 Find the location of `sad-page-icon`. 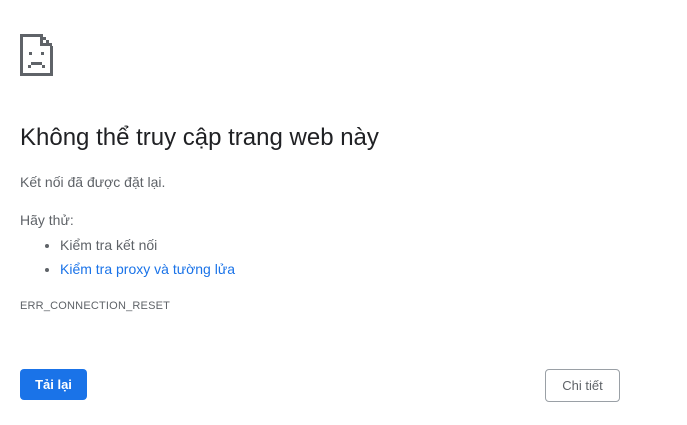

sad-page-icon is located at coordinates (36, 55).